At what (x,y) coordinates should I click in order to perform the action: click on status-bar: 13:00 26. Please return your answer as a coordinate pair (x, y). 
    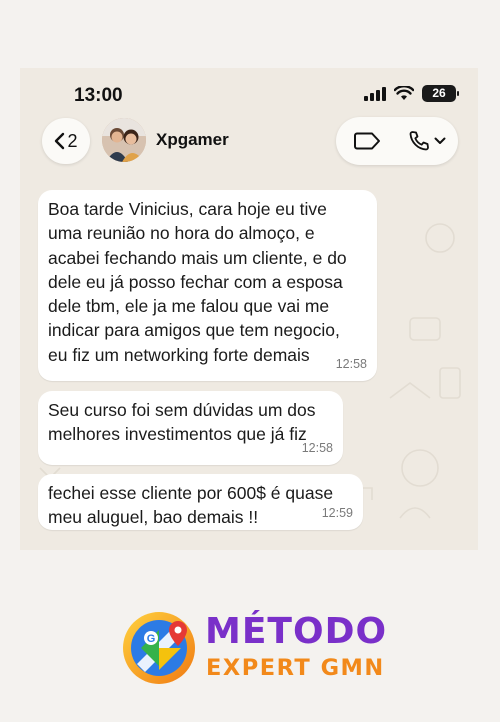
    Looking at the image, I should click on (249, 91).